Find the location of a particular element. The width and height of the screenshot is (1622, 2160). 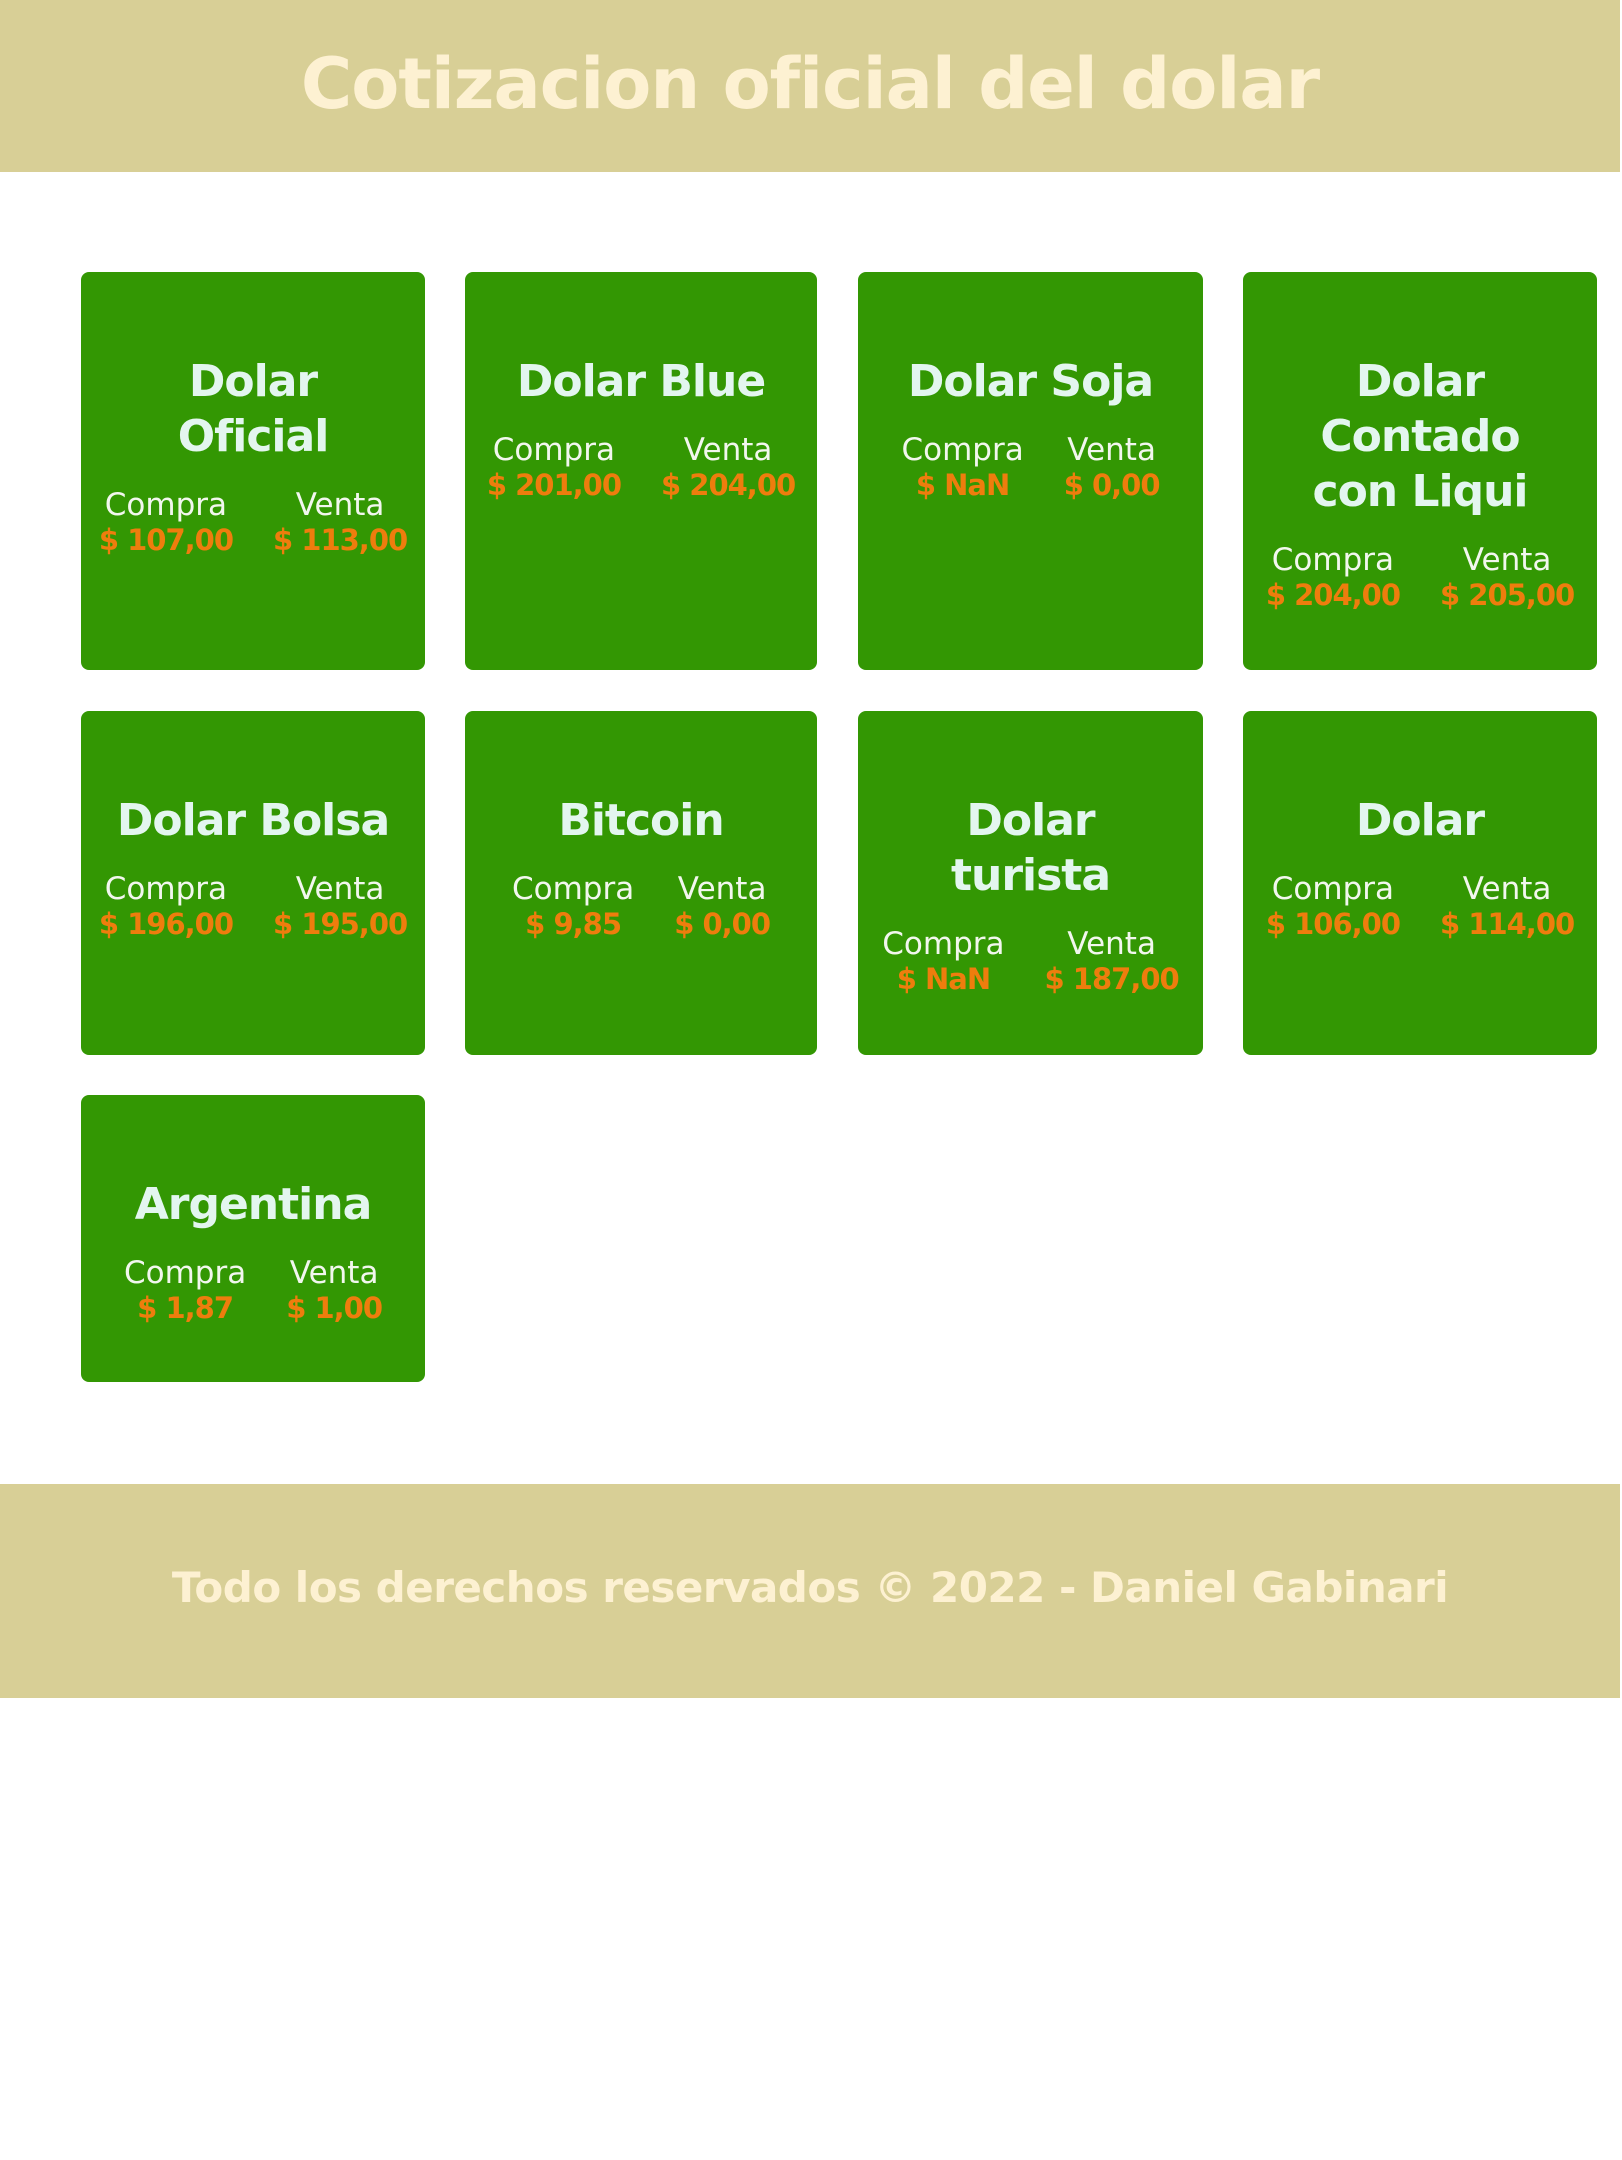

compra-value: $ 201,00 is located at coordinates (554, 485).